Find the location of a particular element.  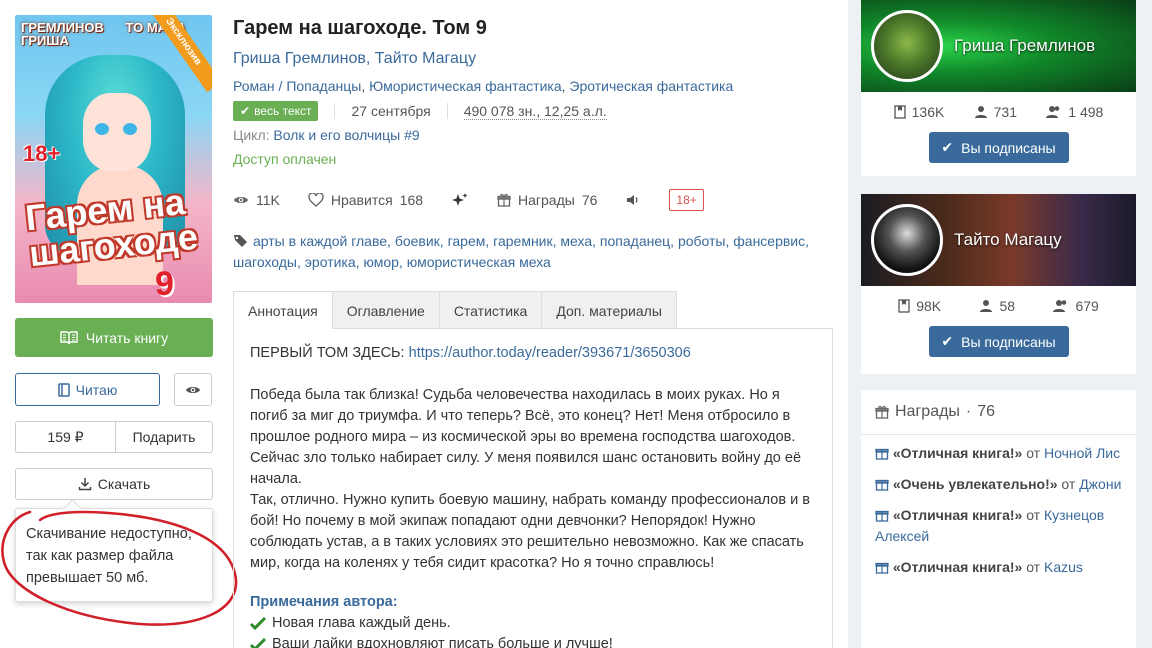

reading-status-button: Читаю is located at coordinates (87, 389).